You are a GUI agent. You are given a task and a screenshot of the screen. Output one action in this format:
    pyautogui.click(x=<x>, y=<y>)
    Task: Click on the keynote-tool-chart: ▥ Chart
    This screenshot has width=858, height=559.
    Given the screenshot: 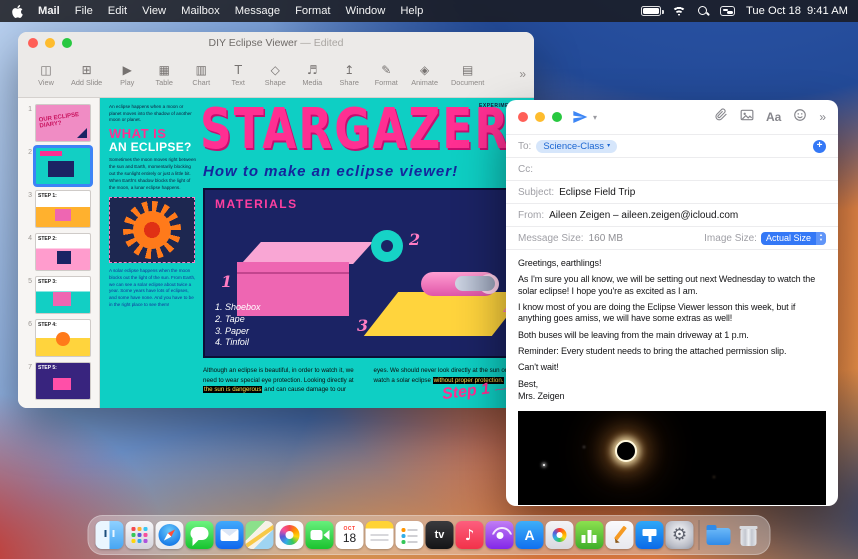 What is the action you would take?
    pyautogui.click(x=201, y=75)
    